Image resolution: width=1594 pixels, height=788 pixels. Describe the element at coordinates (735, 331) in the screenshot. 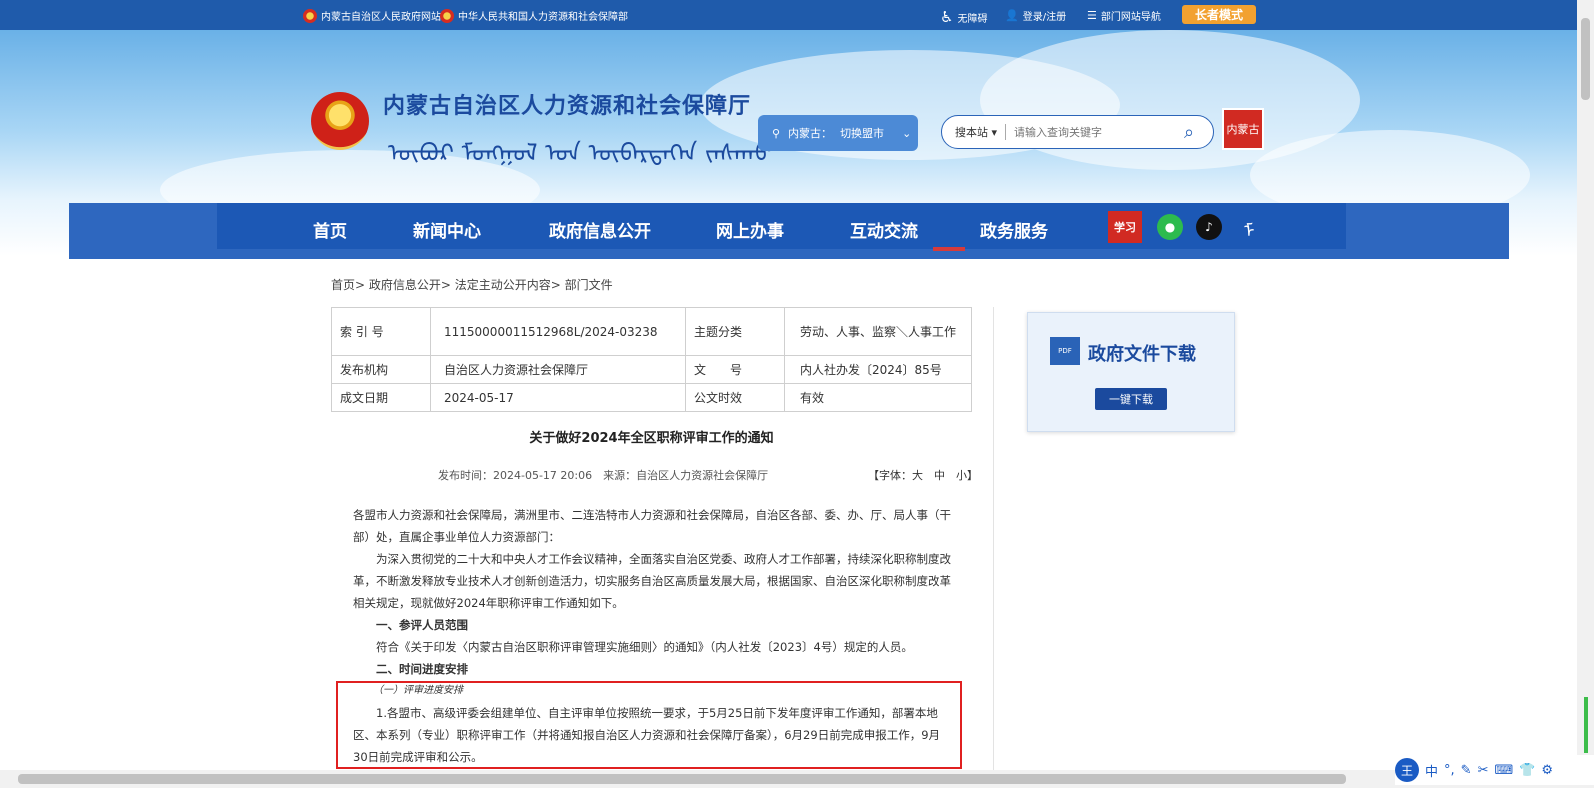

I see `meta-label: 主题分类` at that location.